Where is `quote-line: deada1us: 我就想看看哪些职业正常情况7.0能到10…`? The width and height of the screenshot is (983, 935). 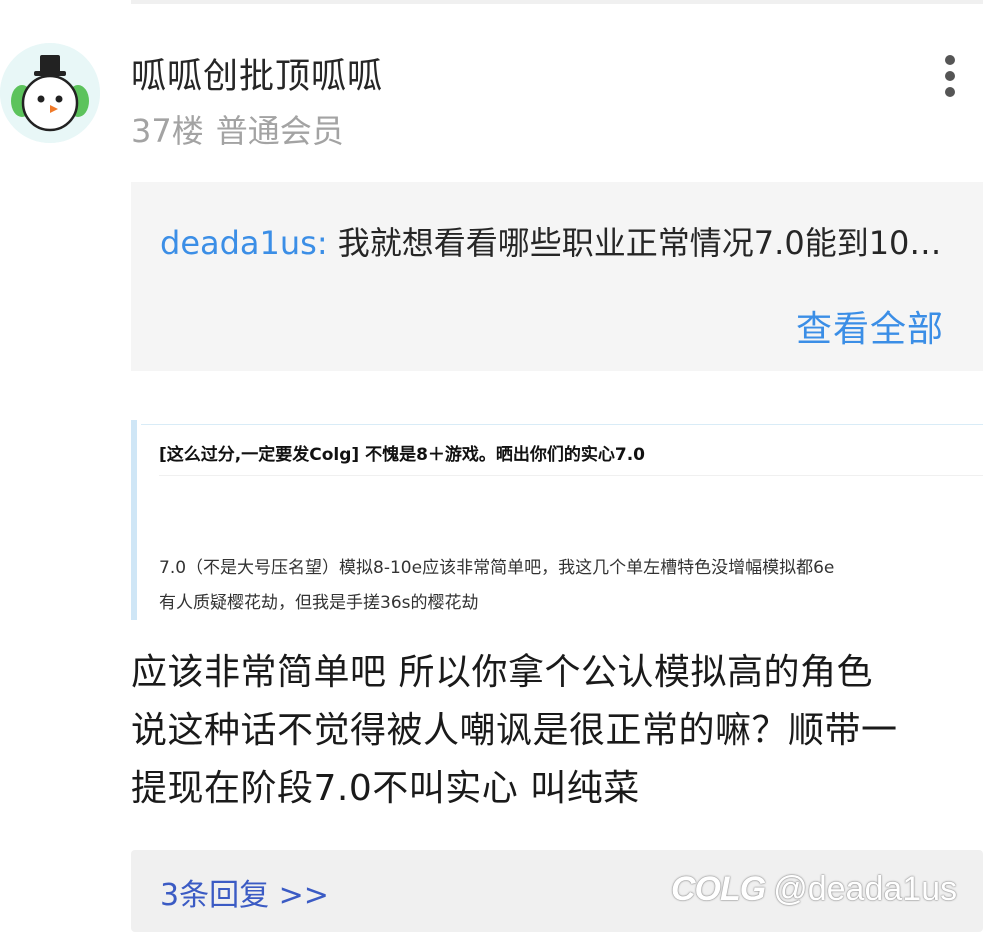 quote-line: deada1us: 我就想看看哪些职业正常情况7.0能到10… is located at coordinates (550, 241).